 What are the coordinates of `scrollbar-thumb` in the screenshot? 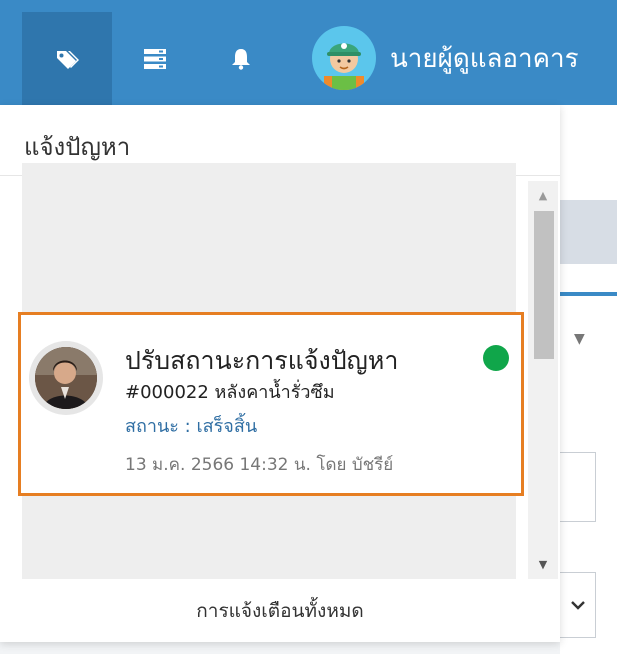 It's located at (544, 285).